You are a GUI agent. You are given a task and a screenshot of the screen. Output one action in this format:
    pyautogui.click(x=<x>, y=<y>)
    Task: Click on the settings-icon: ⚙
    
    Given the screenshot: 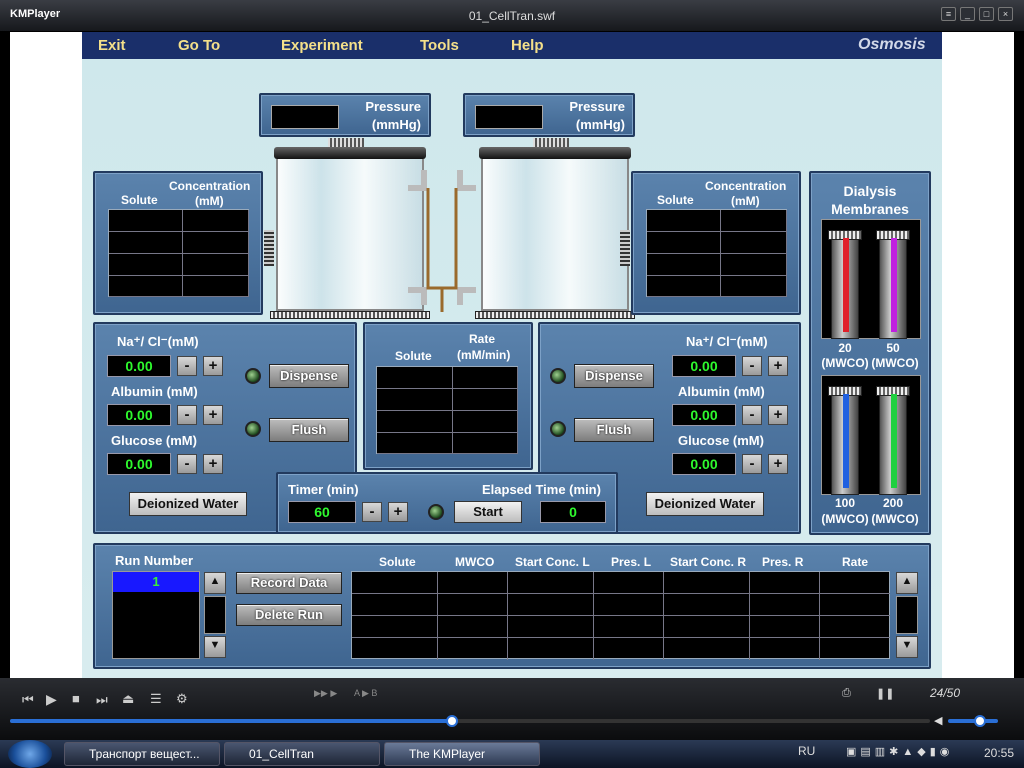 What is the action you would take?
    pyautogui.click(x=182, y=699)
    